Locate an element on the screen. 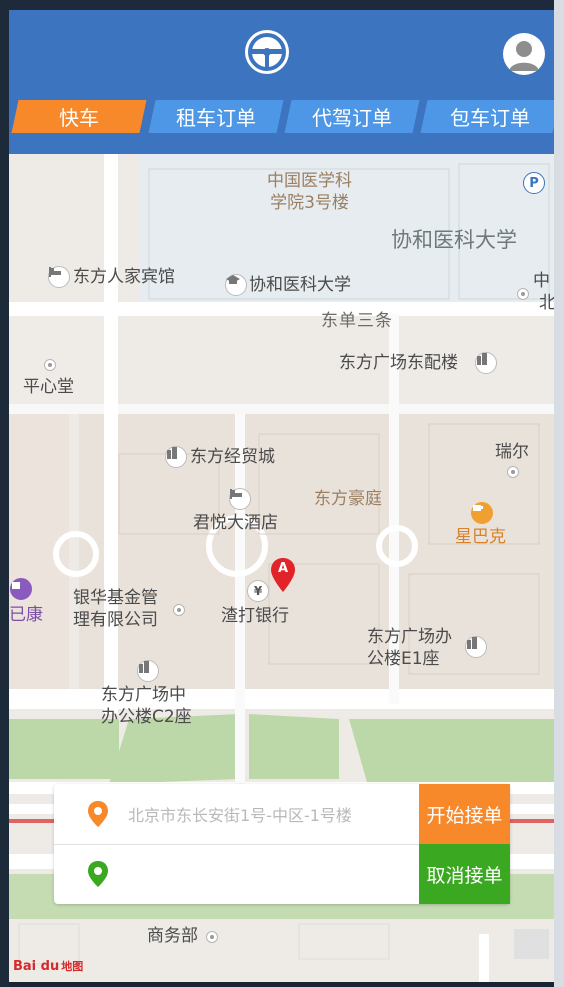 This screenshot has width=564, height=987. poi-partial-right: 中 is located at coordinates (541, 281).